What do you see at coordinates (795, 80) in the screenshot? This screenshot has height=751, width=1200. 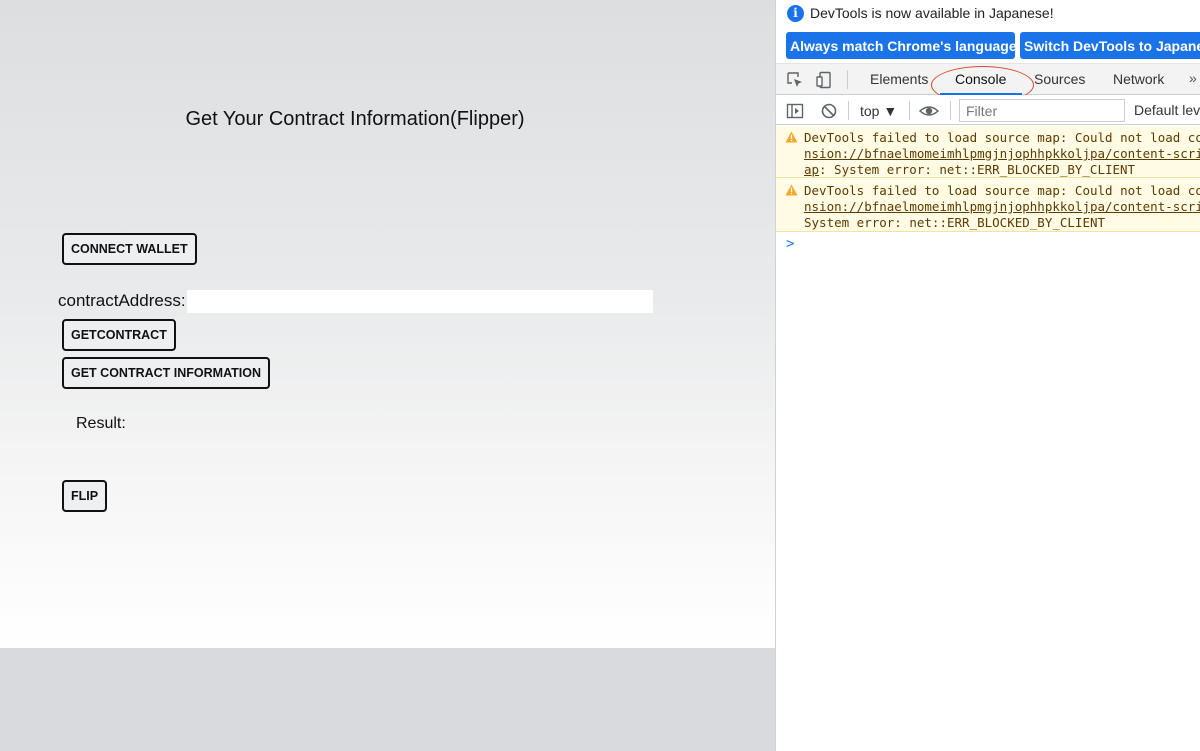 I see `inspect-element-icon` at bounding box center [795, 80].